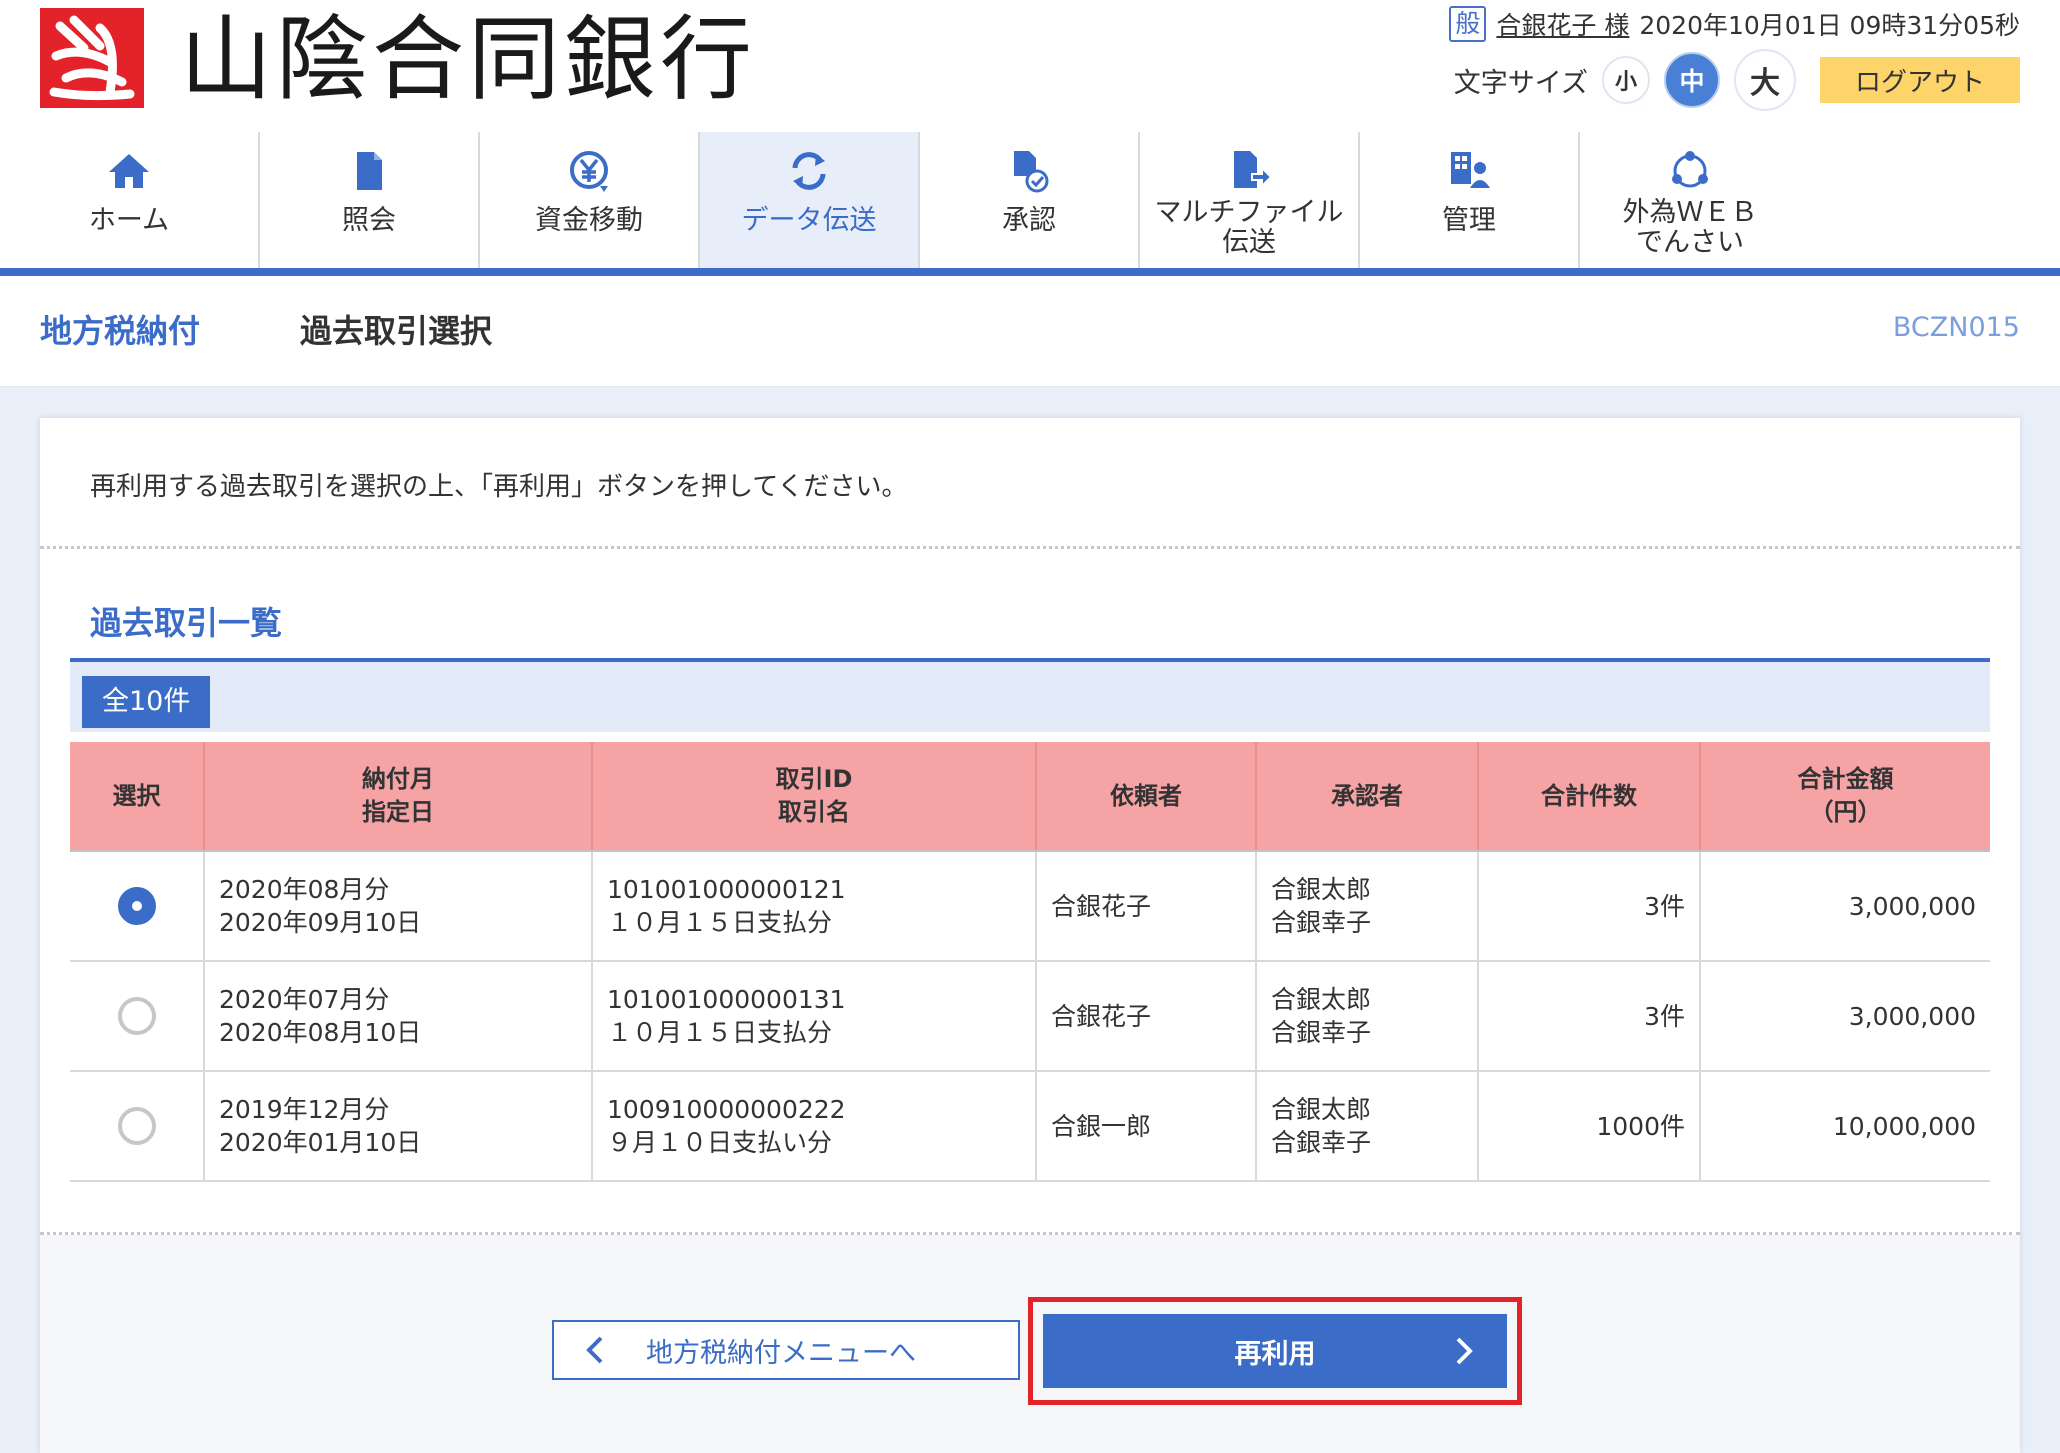  What do you see at coordinates (398, 906) in the screenshot?
I see `month-date-cell: 2020年08月分 2020年09月10日` at bounding box center [398, 906].